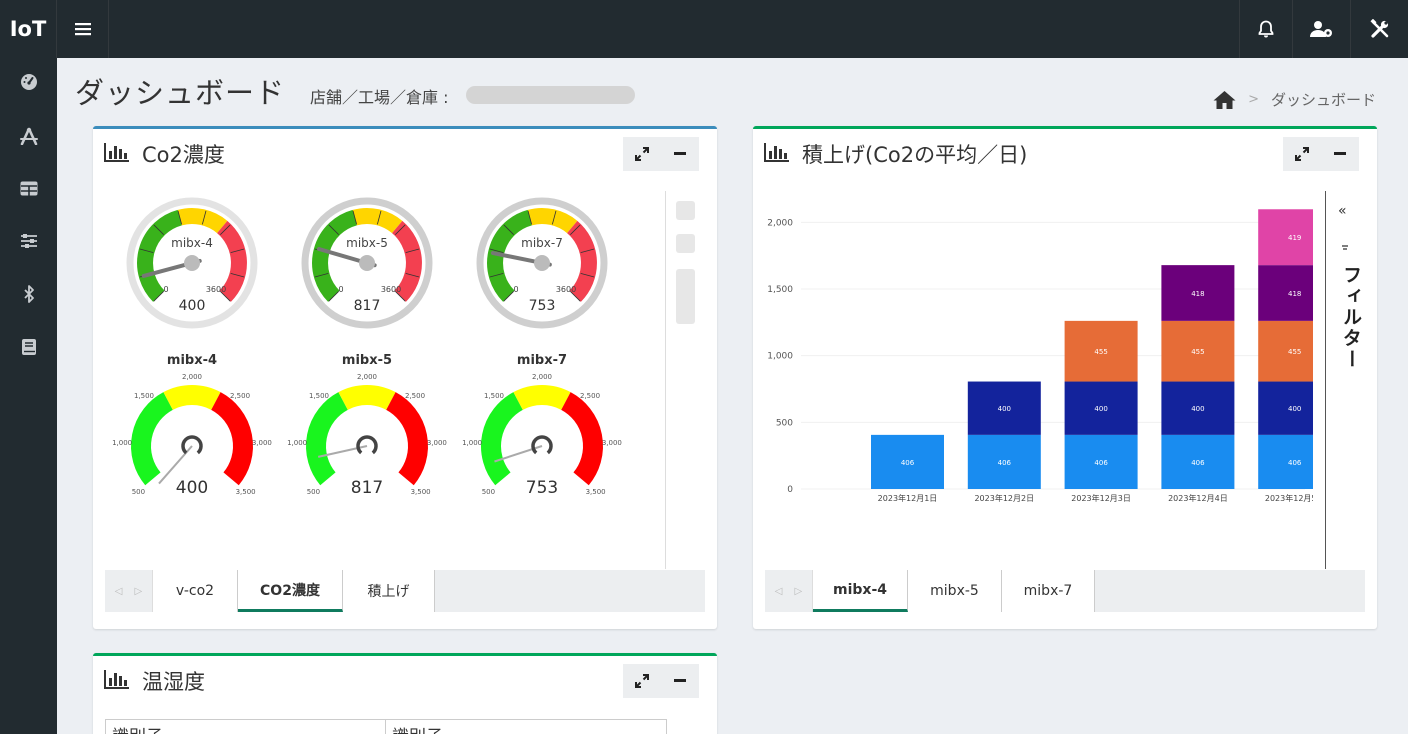 The height and width of the screenshot is (734, 1408). What do you see at coordinates (389, 591) in the screenshot?
I see `tab-stacked: 積上げ` at bounding box center [389, 591].